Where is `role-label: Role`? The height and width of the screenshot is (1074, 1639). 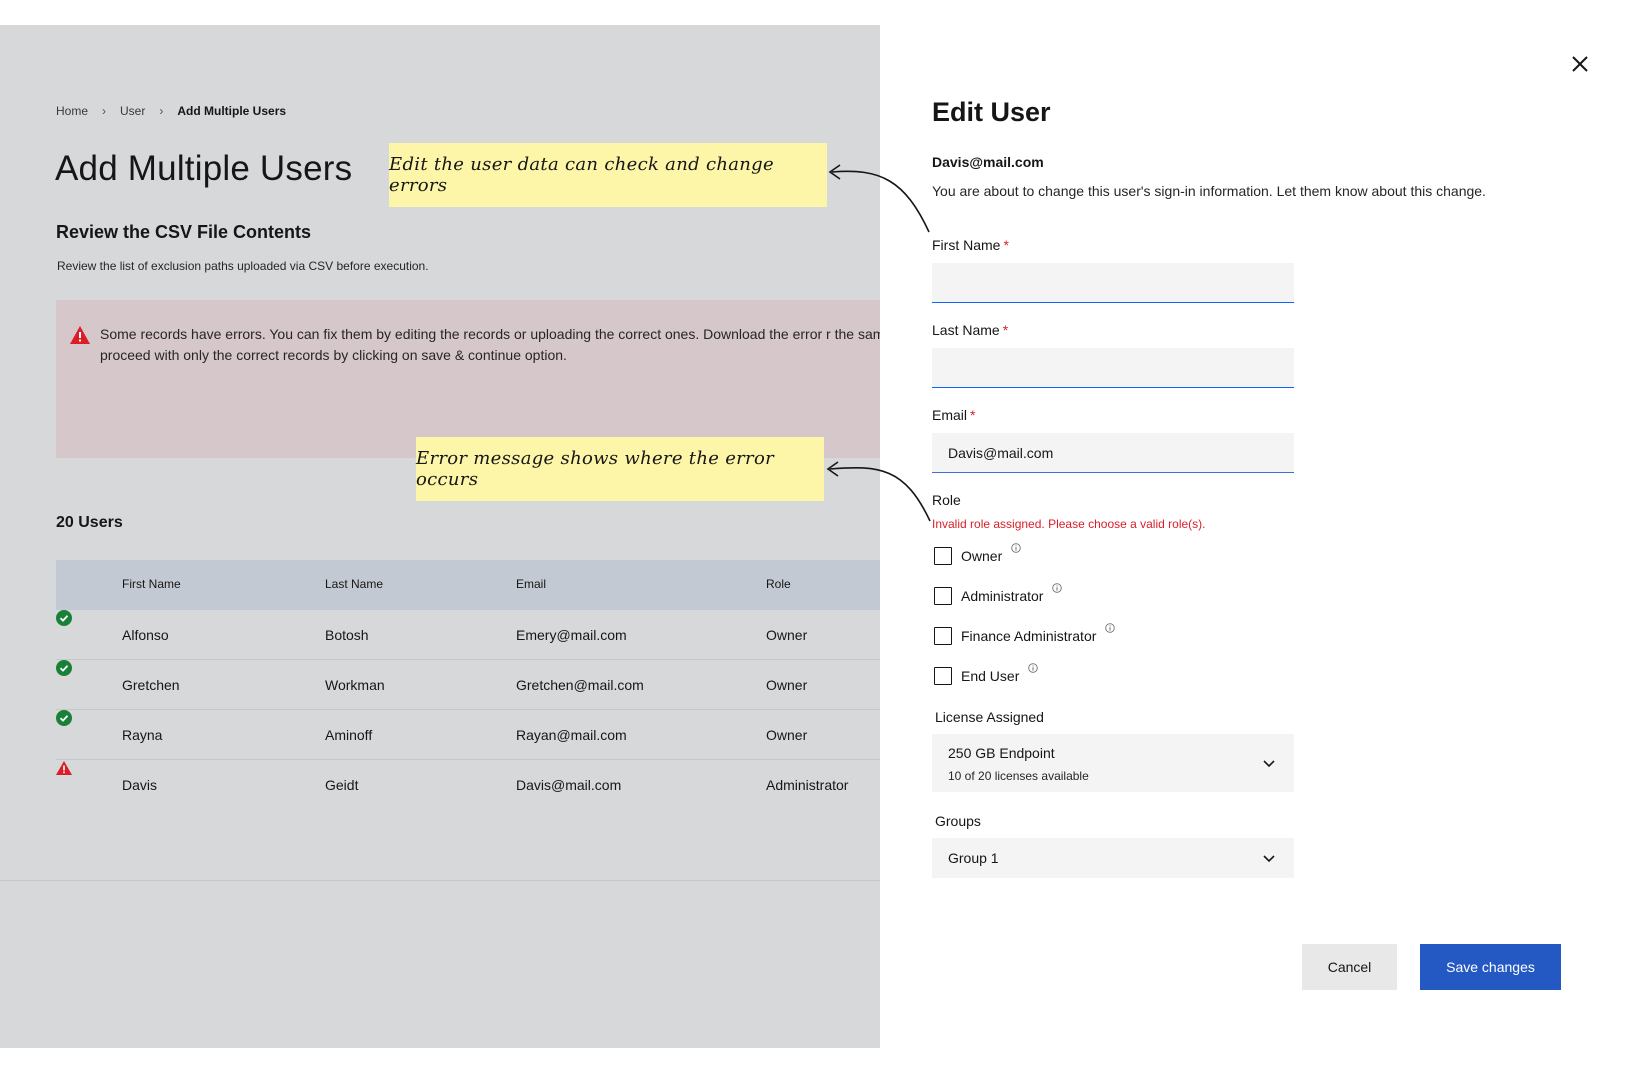
role-label: Role is located at coordinates (946, 500).